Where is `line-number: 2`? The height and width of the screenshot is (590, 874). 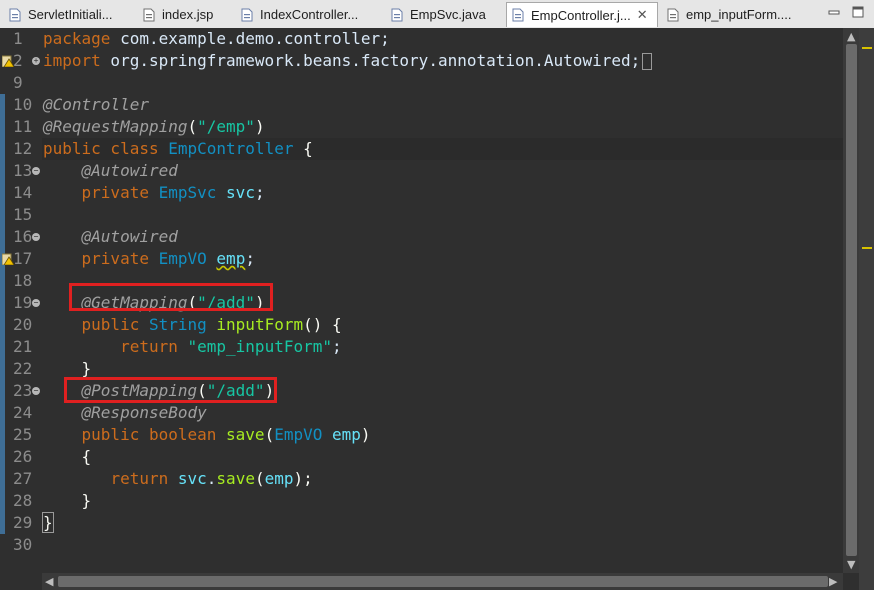
line-number: 2 is located at coordinates (18, 60).